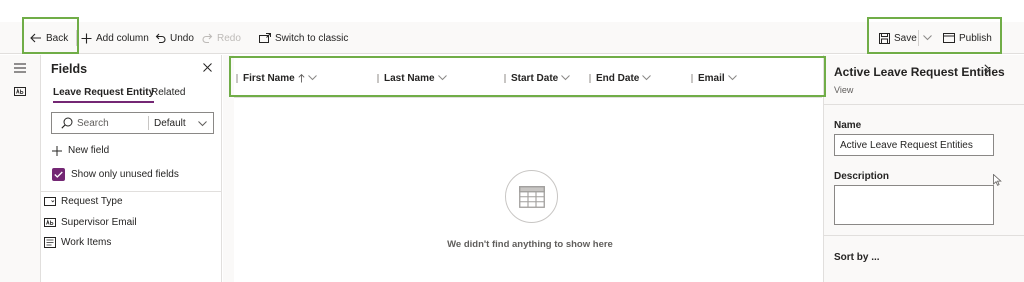 The height and width of the screenshot is (282, 1024). Describe the element at coordinates (312, 38) in the screenshot. I see `switch-classic-label: Switch to classic` at that location.